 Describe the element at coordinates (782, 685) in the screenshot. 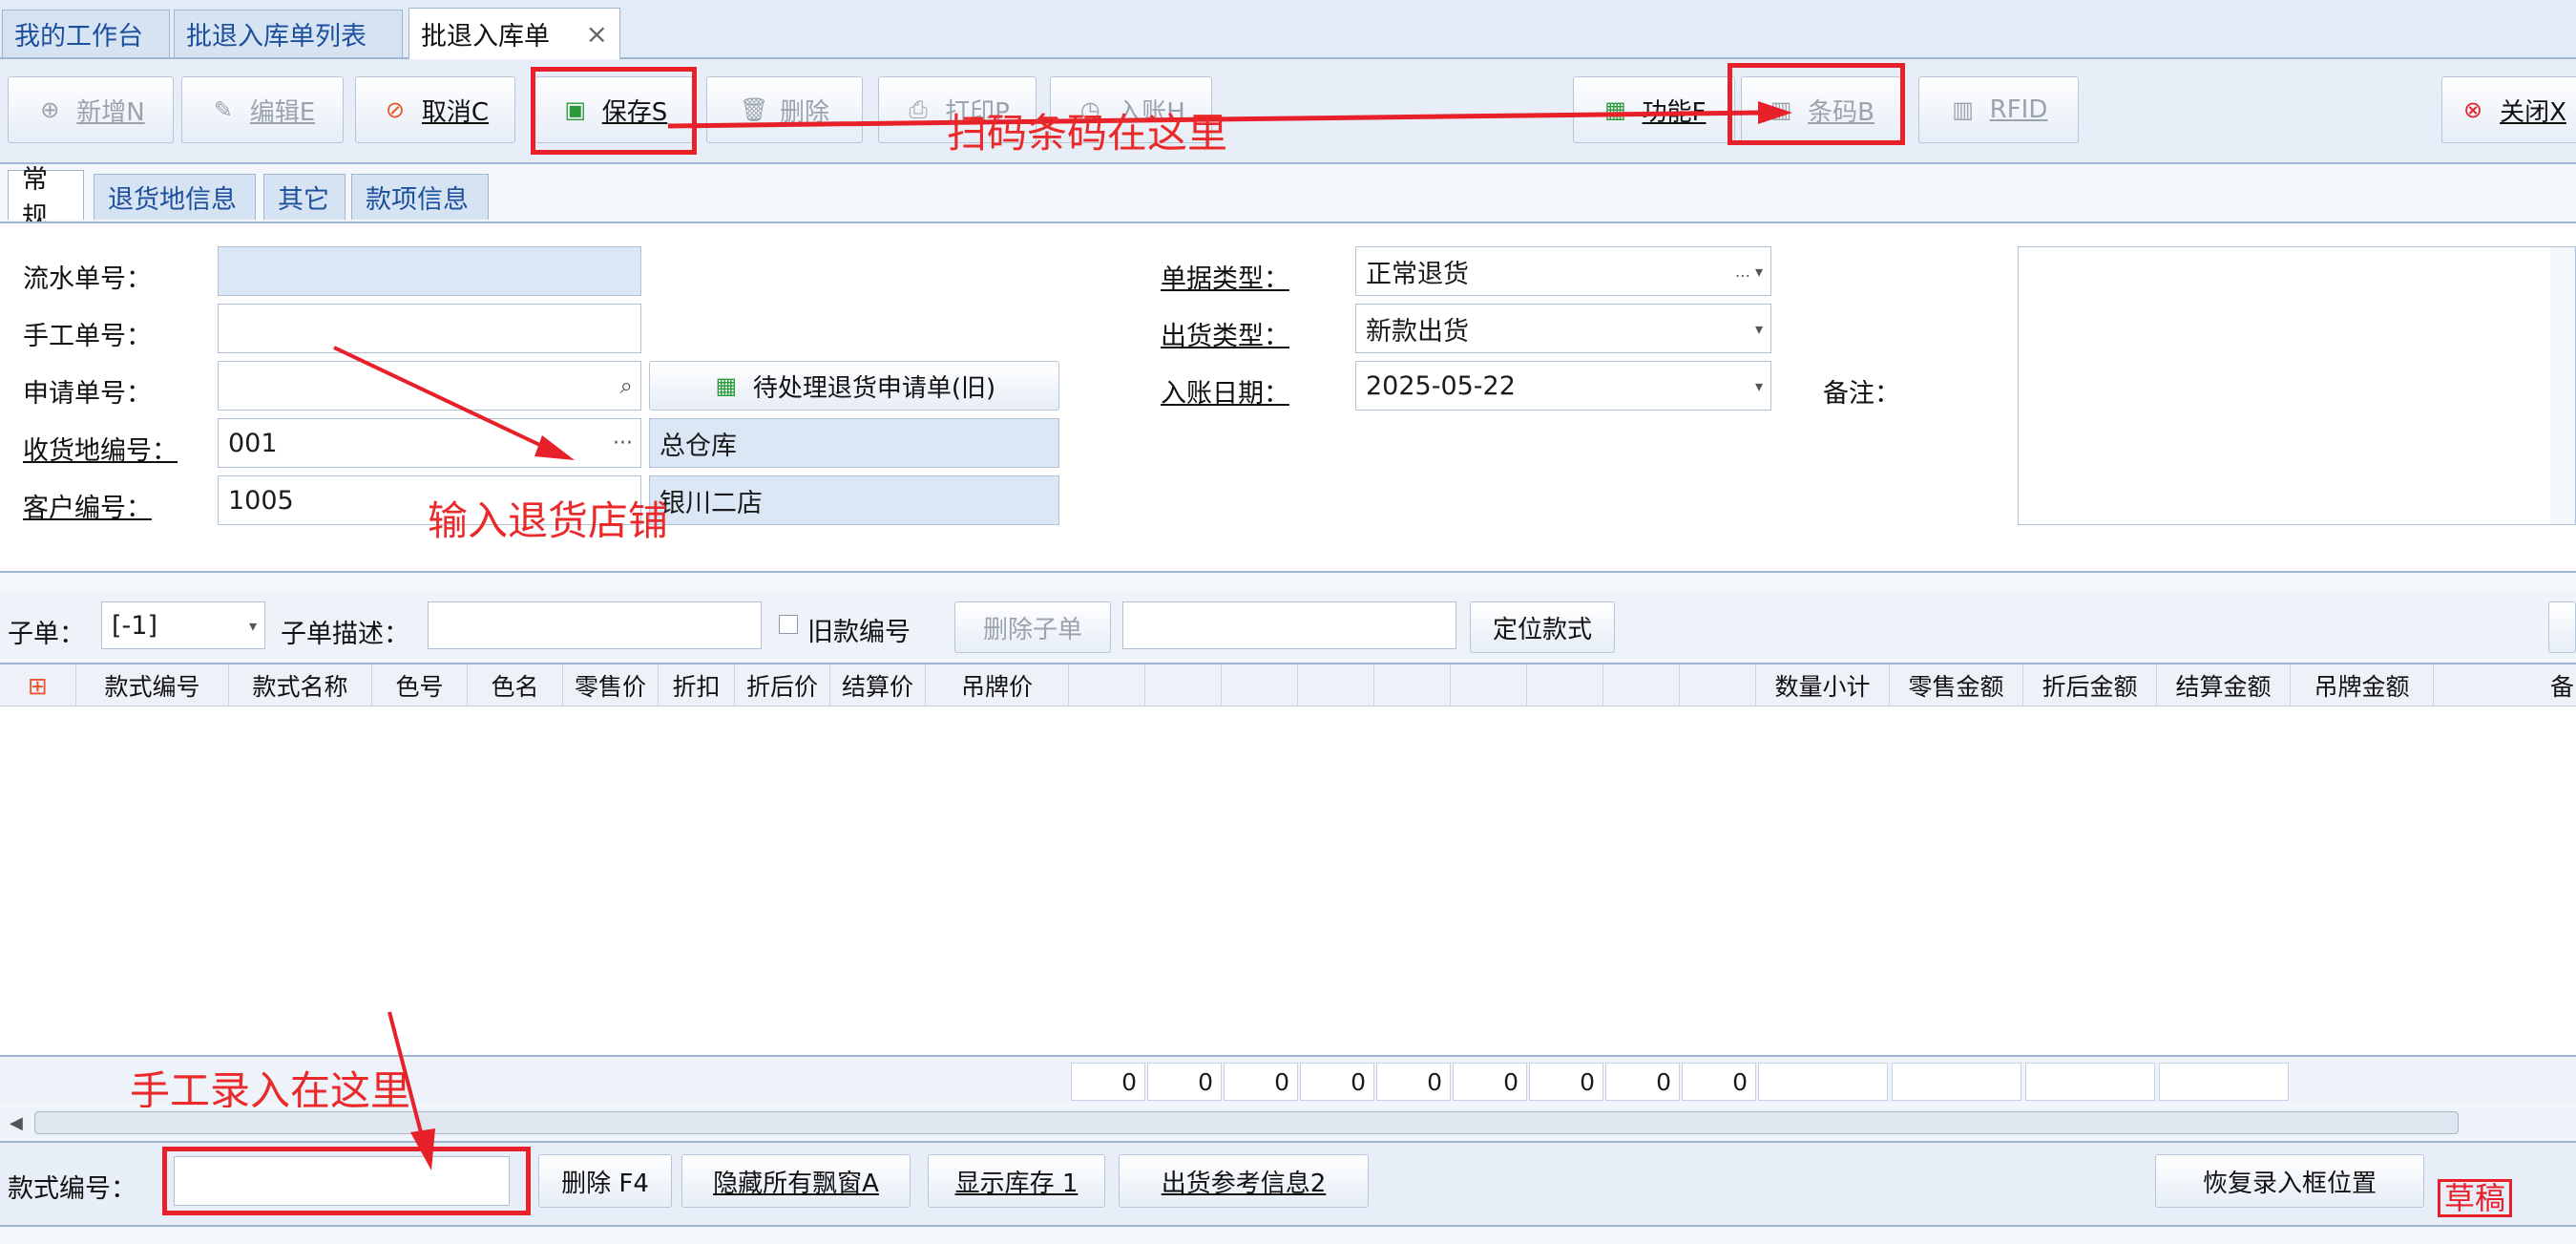

I see `col-discounted-price: 折后价` at that location.